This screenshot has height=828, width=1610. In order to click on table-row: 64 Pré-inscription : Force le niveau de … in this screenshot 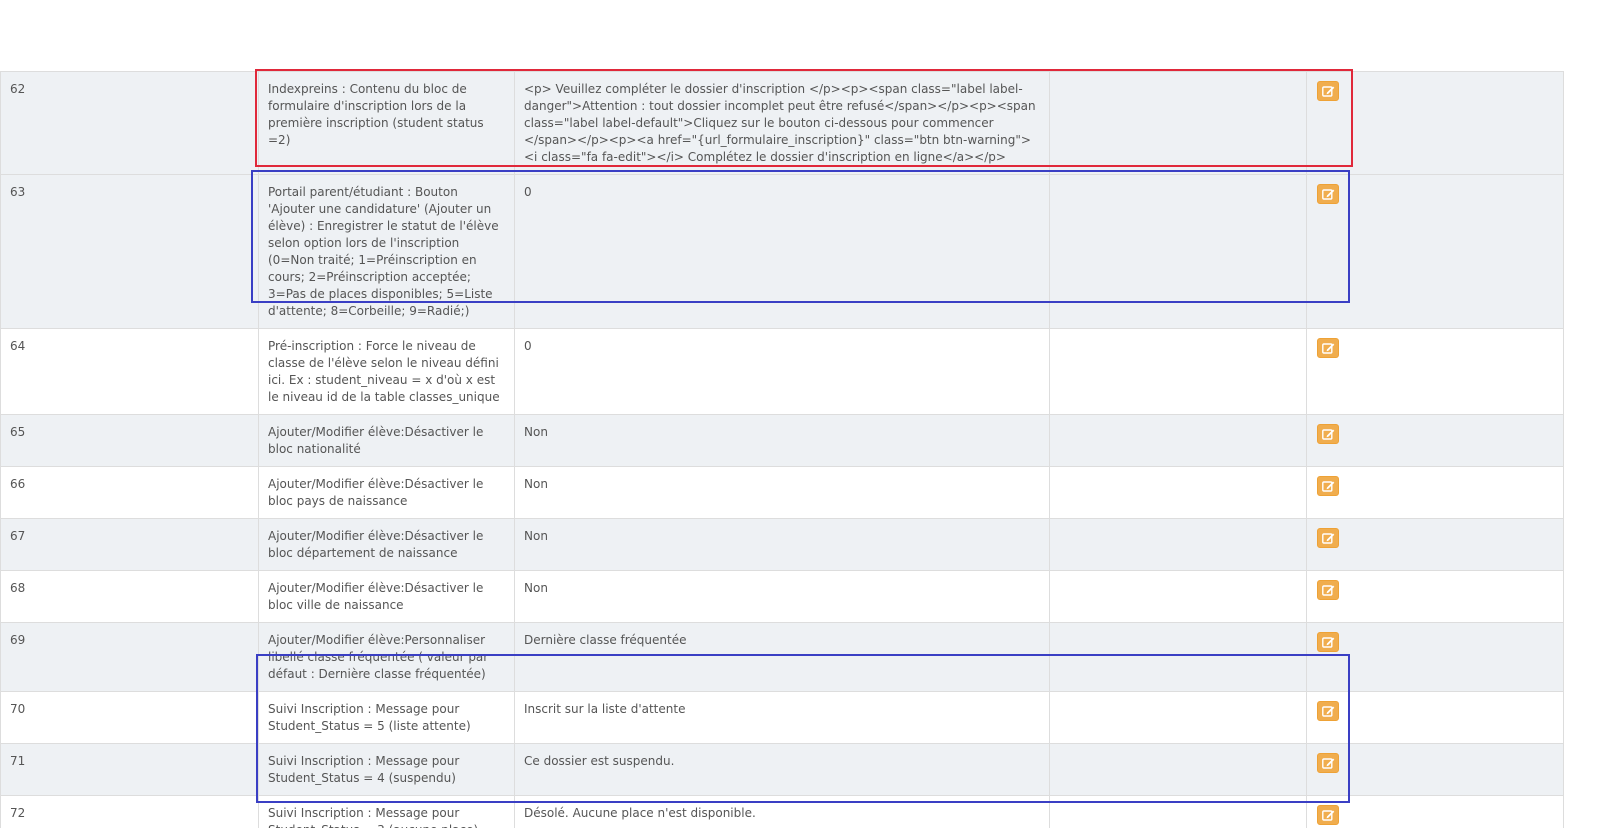, I will do `click(782, 371)`.